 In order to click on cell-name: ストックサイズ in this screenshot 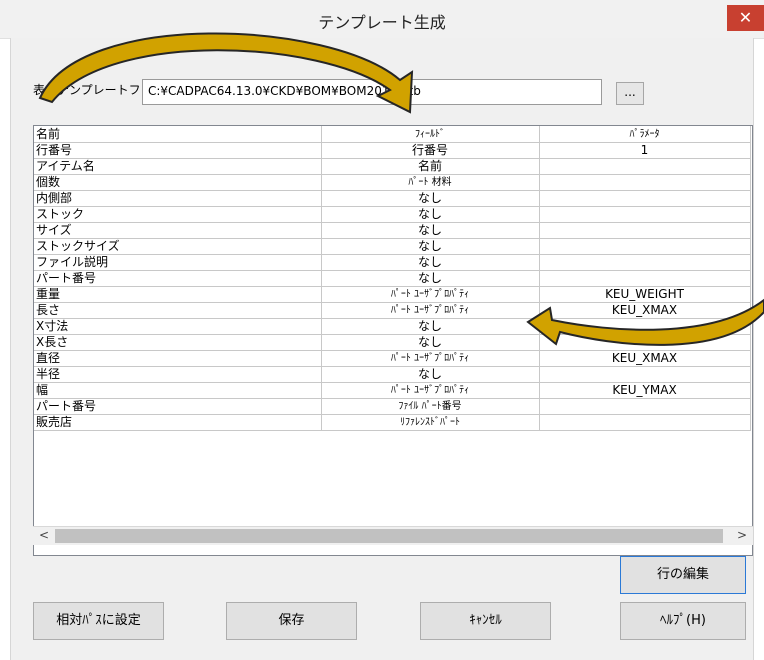, I will do `click(178, 246)`.